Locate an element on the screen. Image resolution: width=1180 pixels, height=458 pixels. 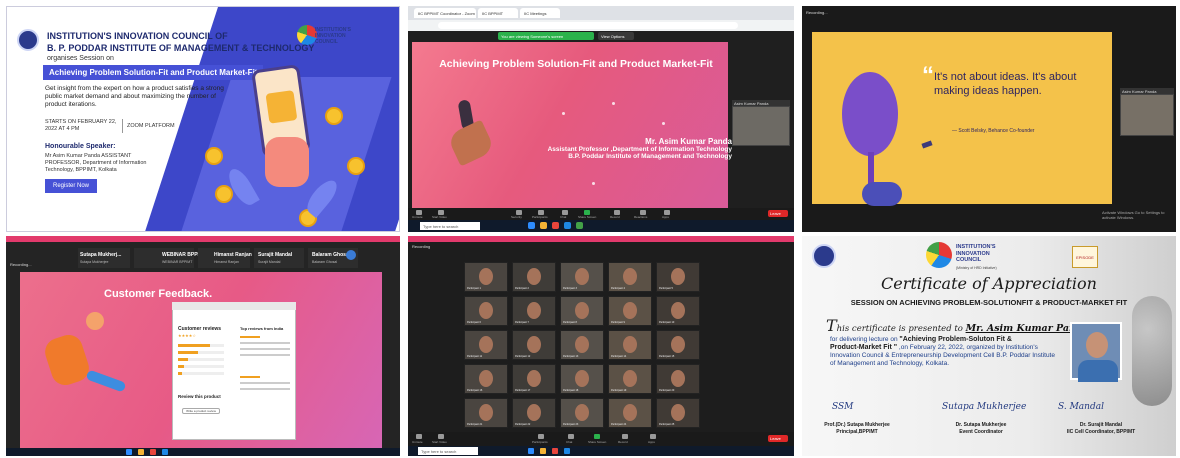
participant-subname: Himanst Ranjan is located at coordinates (226, 262).